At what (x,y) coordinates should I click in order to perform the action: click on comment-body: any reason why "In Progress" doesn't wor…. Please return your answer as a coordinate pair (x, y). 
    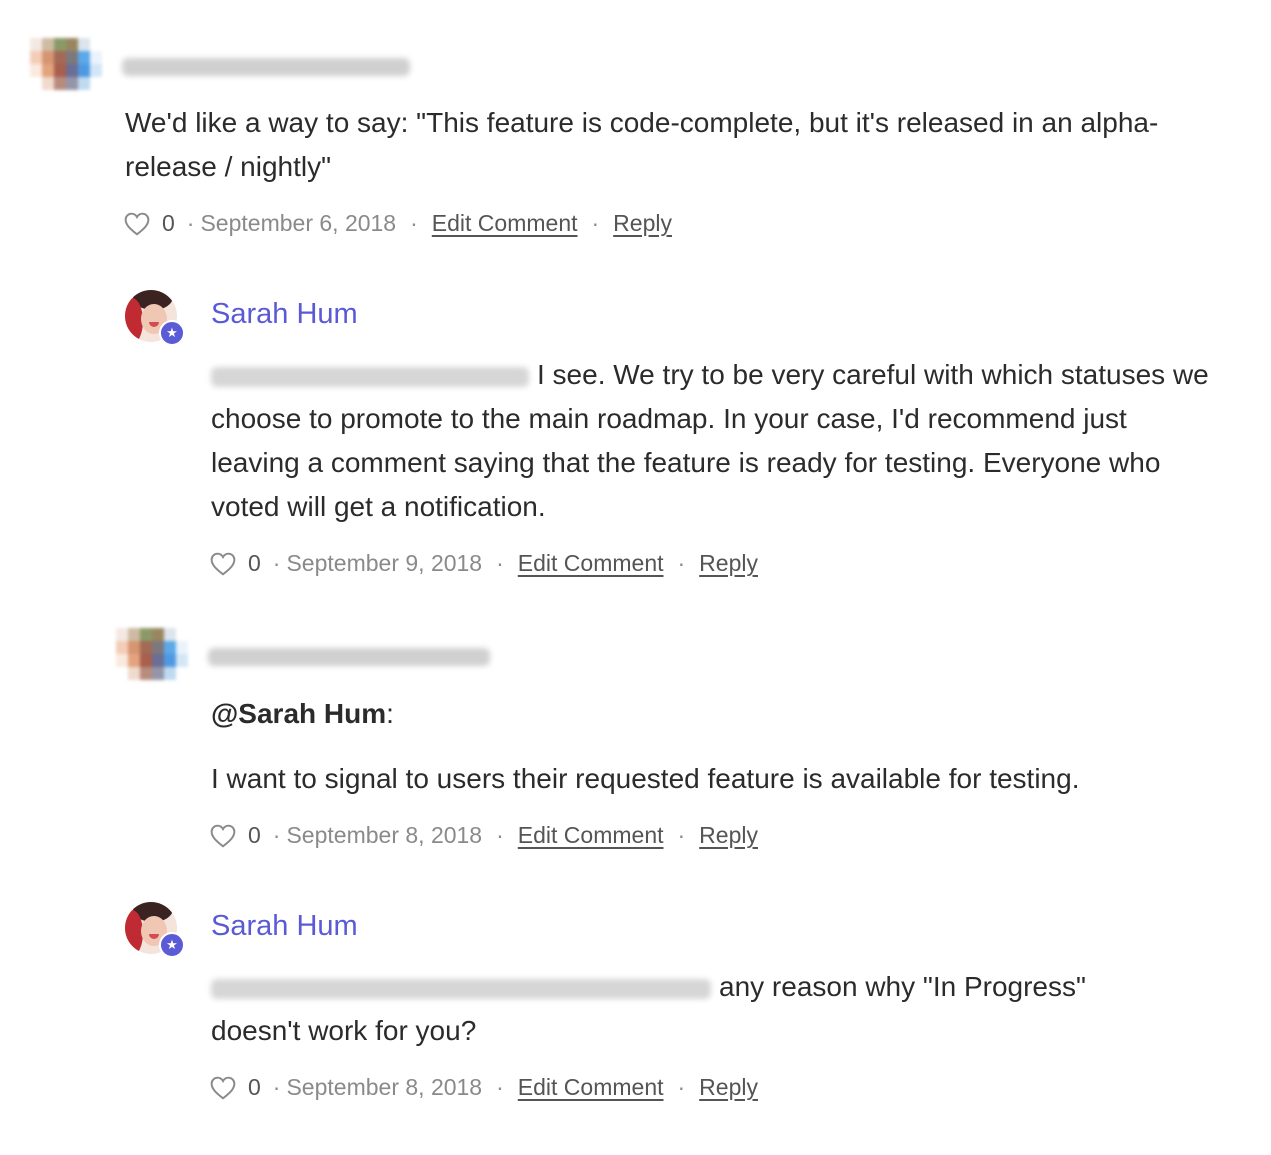
    Looking at the image, I should click on (716, 1009).